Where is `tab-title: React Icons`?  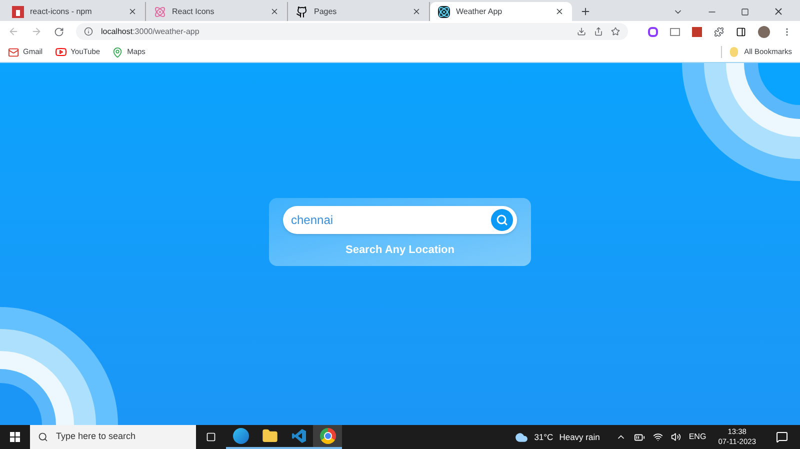 tab-title: React Icons is located at coordinates (194, 12).